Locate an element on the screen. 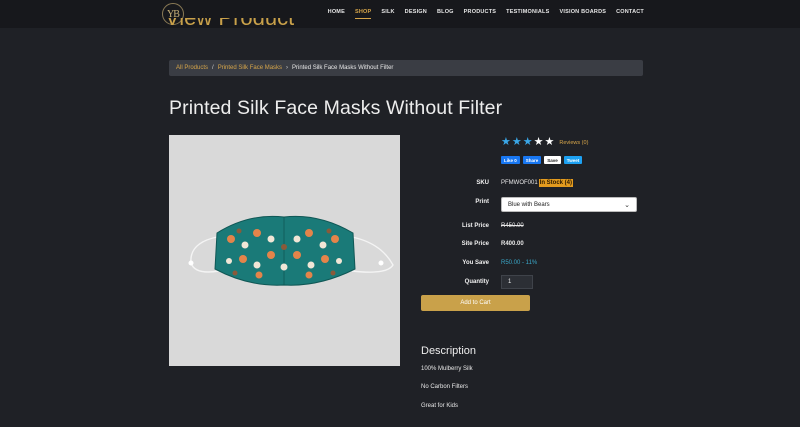 Image resolution: width=800 pixels, height=427 pixels. list-price-label: List Price is located at coordinates (475, 226).